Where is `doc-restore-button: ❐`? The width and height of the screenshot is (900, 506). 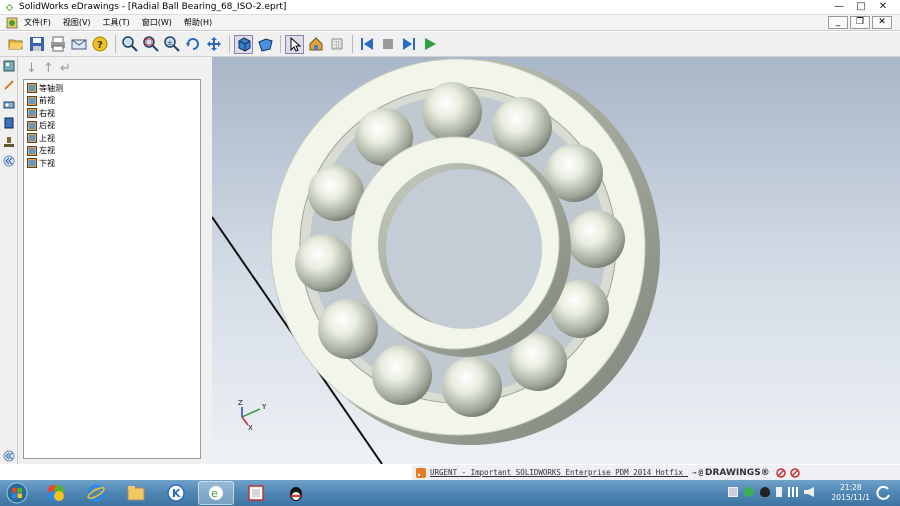
doc-restore-button: ❐ is located at coordinates (860, 22).